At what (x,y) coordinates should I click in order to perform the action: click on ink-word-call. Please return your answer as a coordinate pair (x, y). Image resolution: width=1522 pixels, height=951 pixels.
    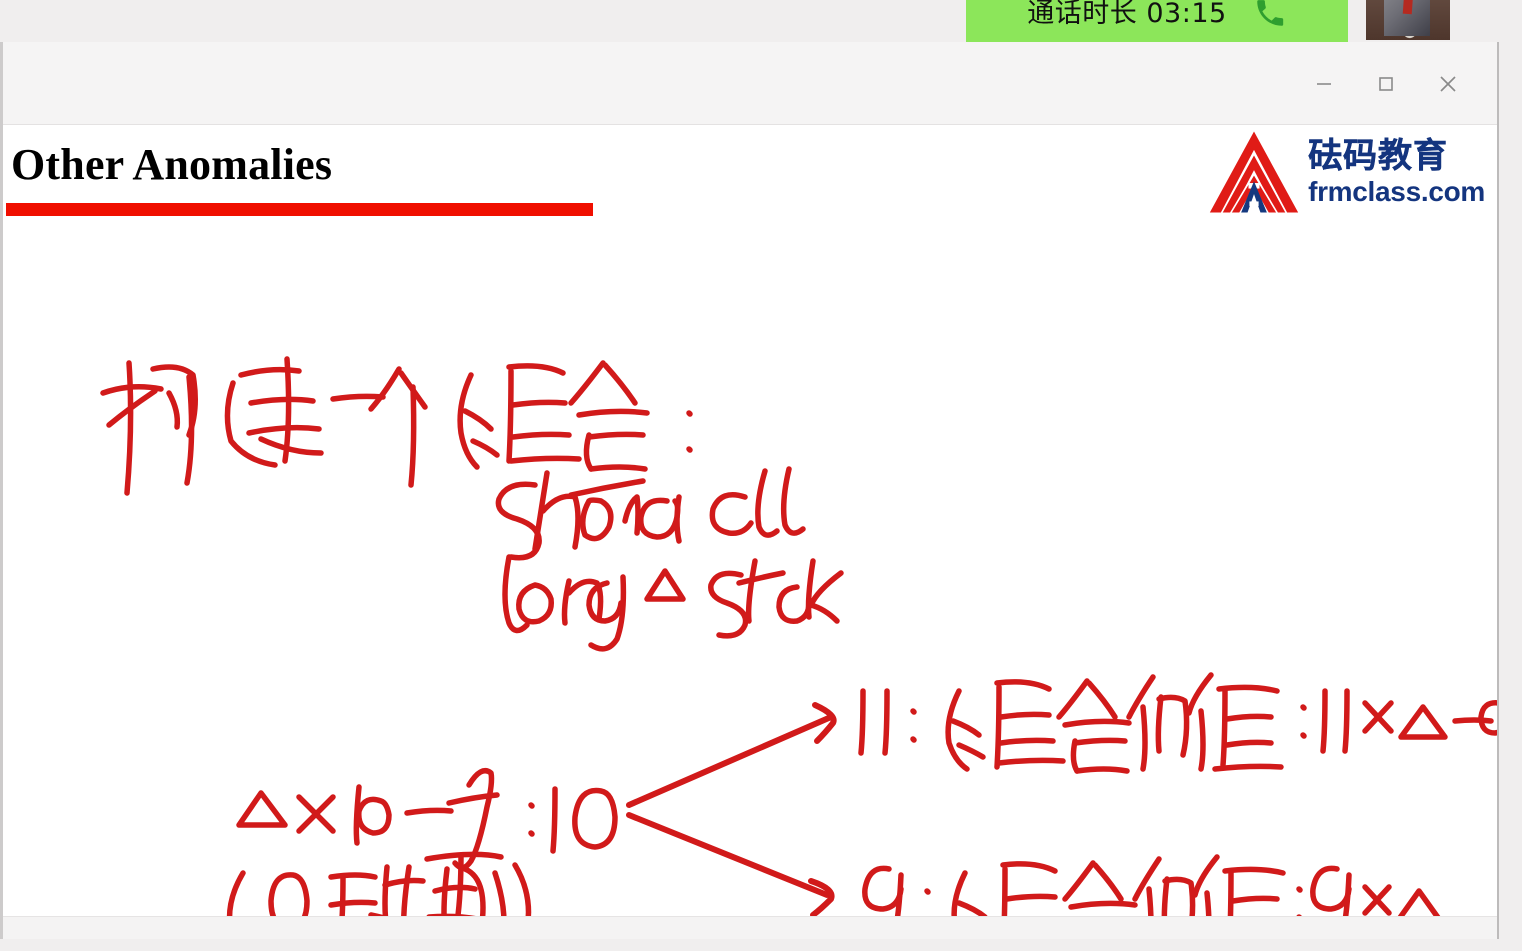
    Looking at the image, I should click on (757, 502).